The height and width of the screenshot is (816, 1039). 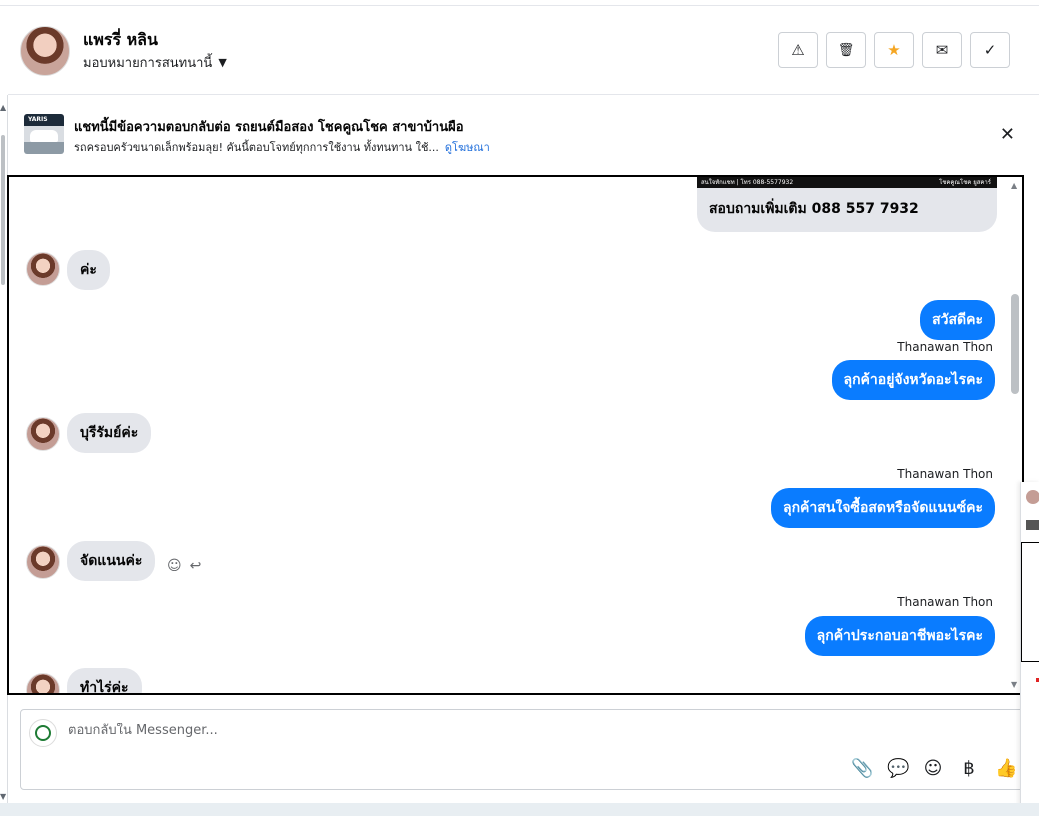 What do you see at coordinates (913, 380) in the screenshot?
I see `message-bubble-outgoing: ลุกค้าอยู่จังหวัดอะไรคะ` at bounding box center [913, 380].